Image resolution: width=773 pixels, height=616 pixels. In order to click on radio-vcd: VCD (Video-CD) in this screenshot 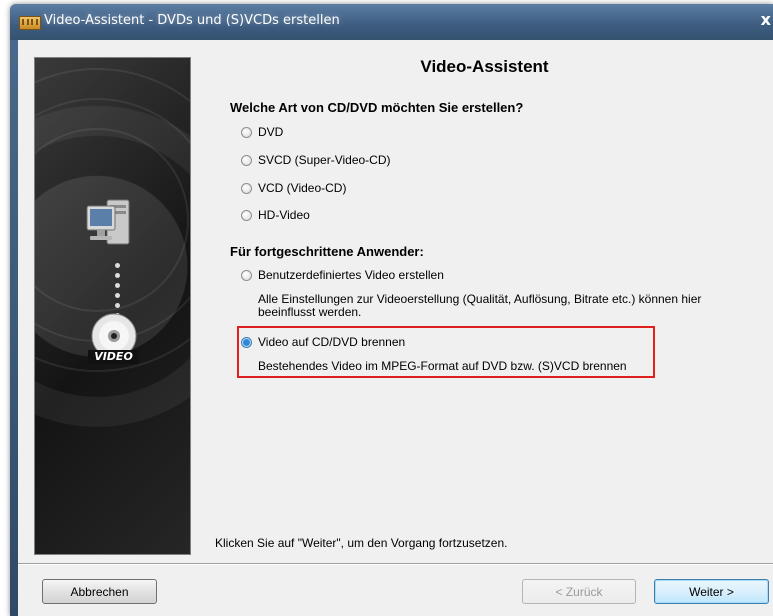, I will do `click(293, 188)`.